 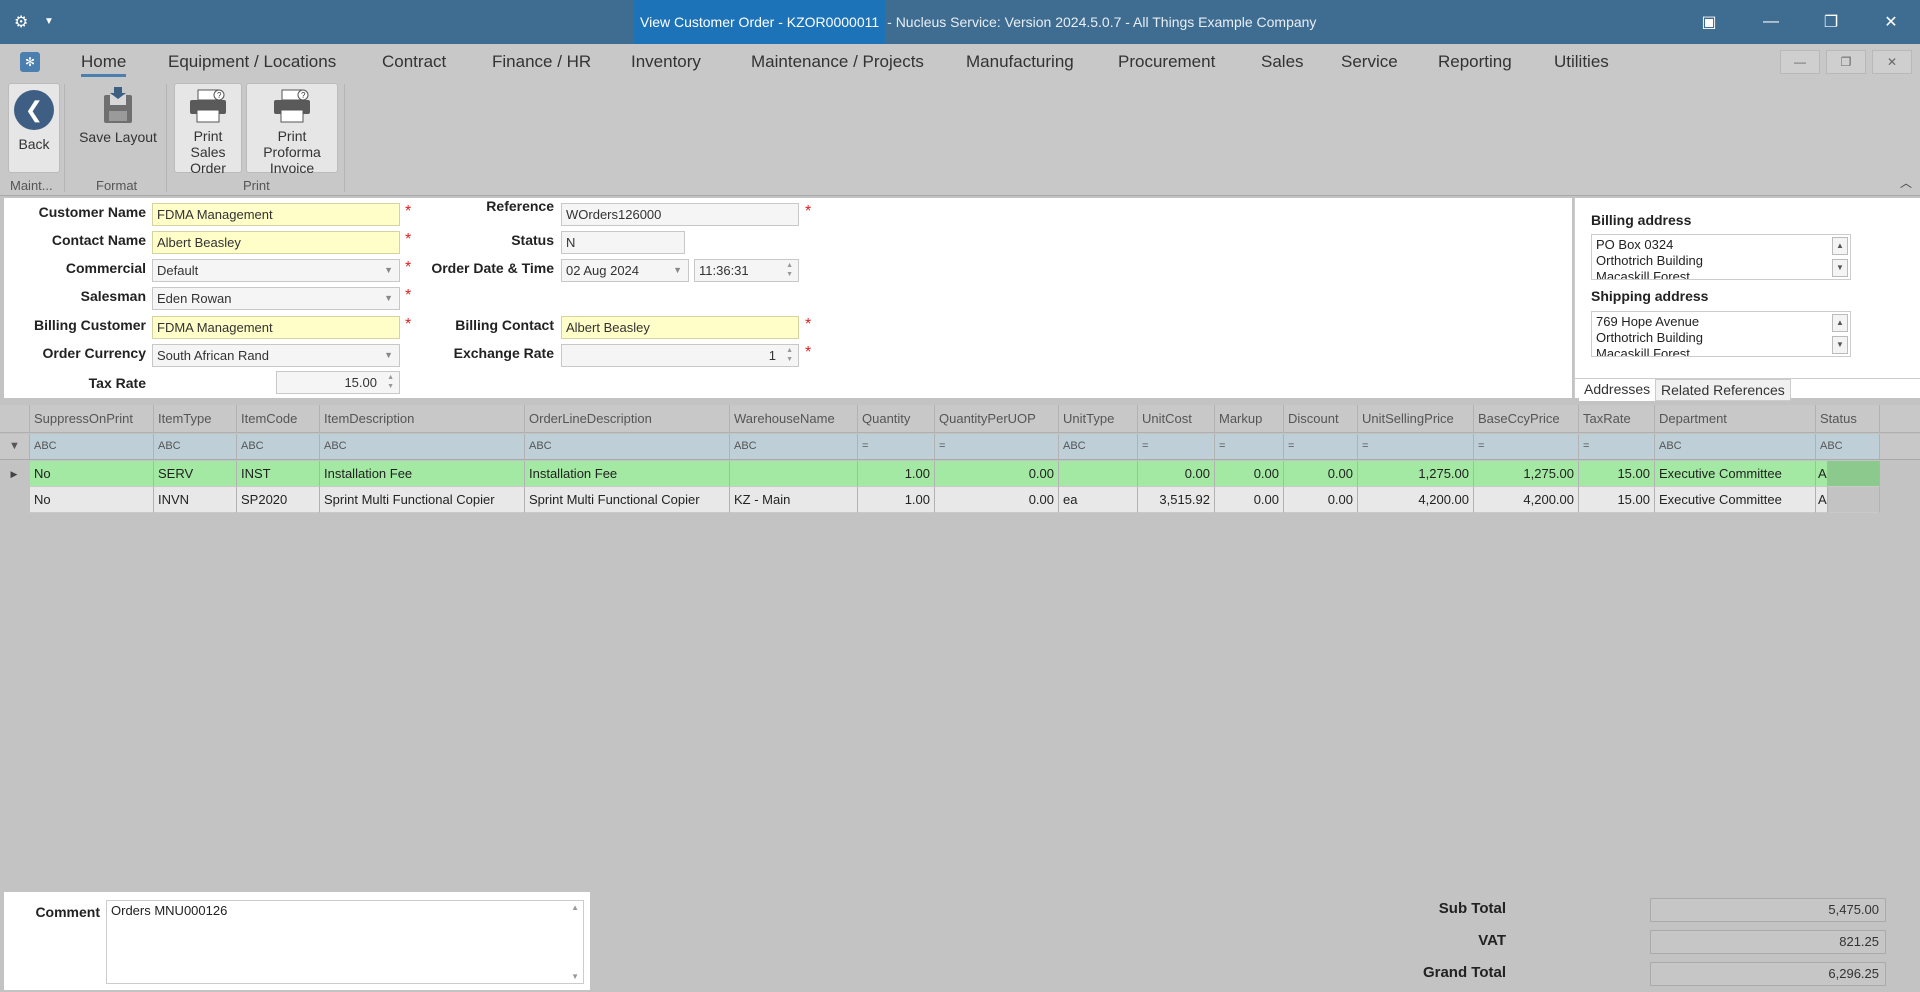 What do you see at coordinates (680, 214) in the screenshot?
I see `reference-field: WOrders126000` at bounding box center [680, 214].